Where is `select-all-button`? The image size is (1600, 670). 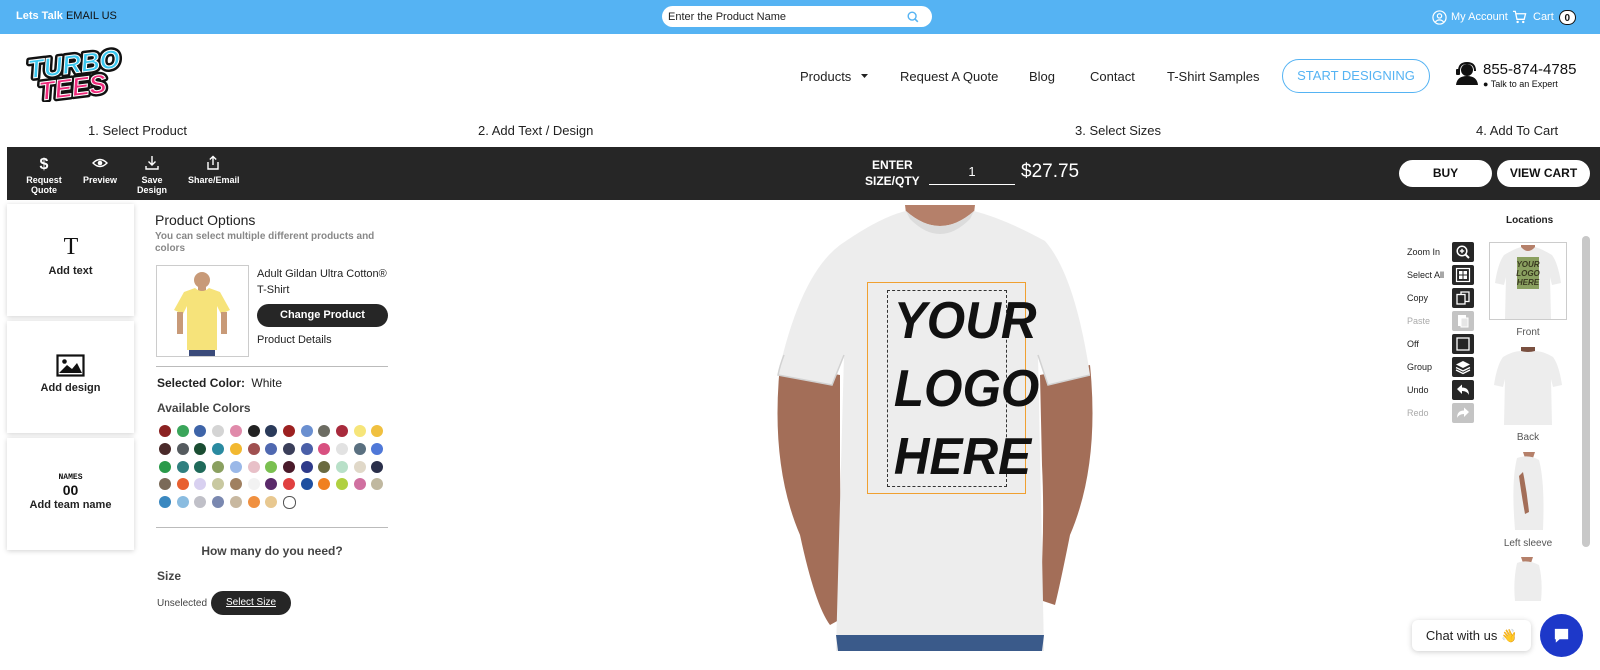 select-all-button is located at coordinates (1463, 275).